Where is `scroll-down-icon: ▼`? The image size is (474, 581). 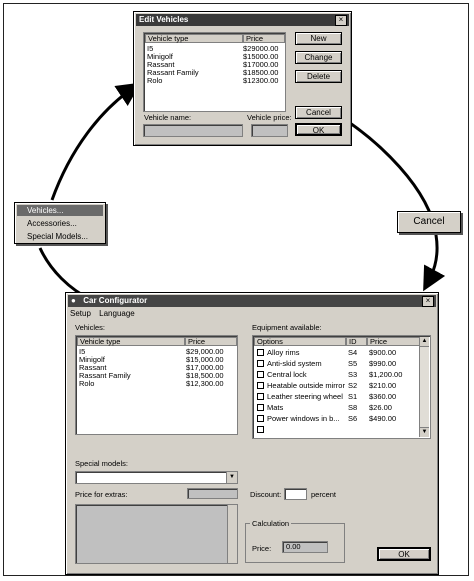
scroll-down-icon: ▼ is located at coordinates (424, 432).